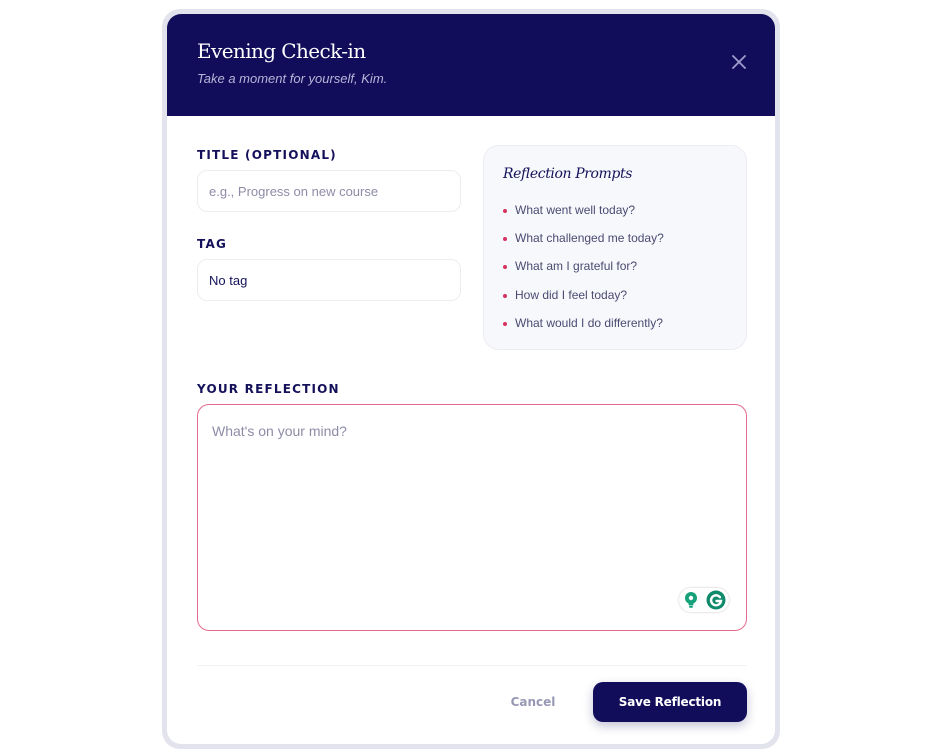 The width and height of the screenshot is (942, 756). Describe the element at coordinates (571, 294) in the screenshot. I see `prompt-text: How did I feel today?` at that location.